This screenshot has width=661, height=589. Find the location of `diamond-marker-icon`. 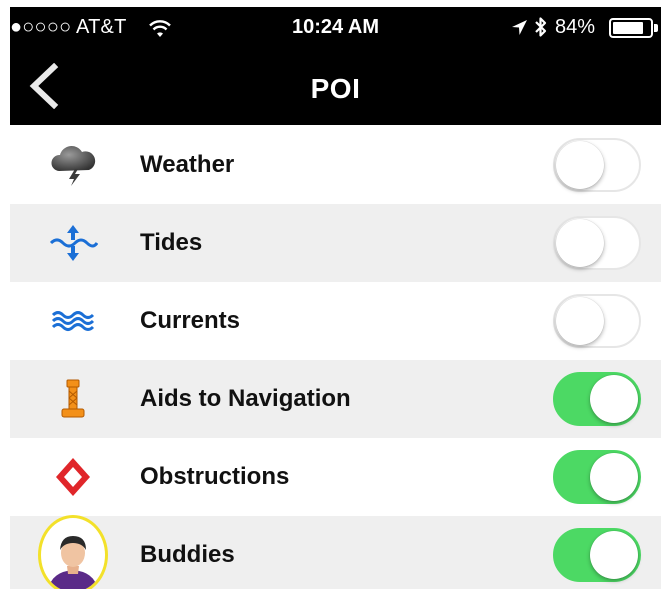

diamond-marker-icon is located at coordinates (73, 477).